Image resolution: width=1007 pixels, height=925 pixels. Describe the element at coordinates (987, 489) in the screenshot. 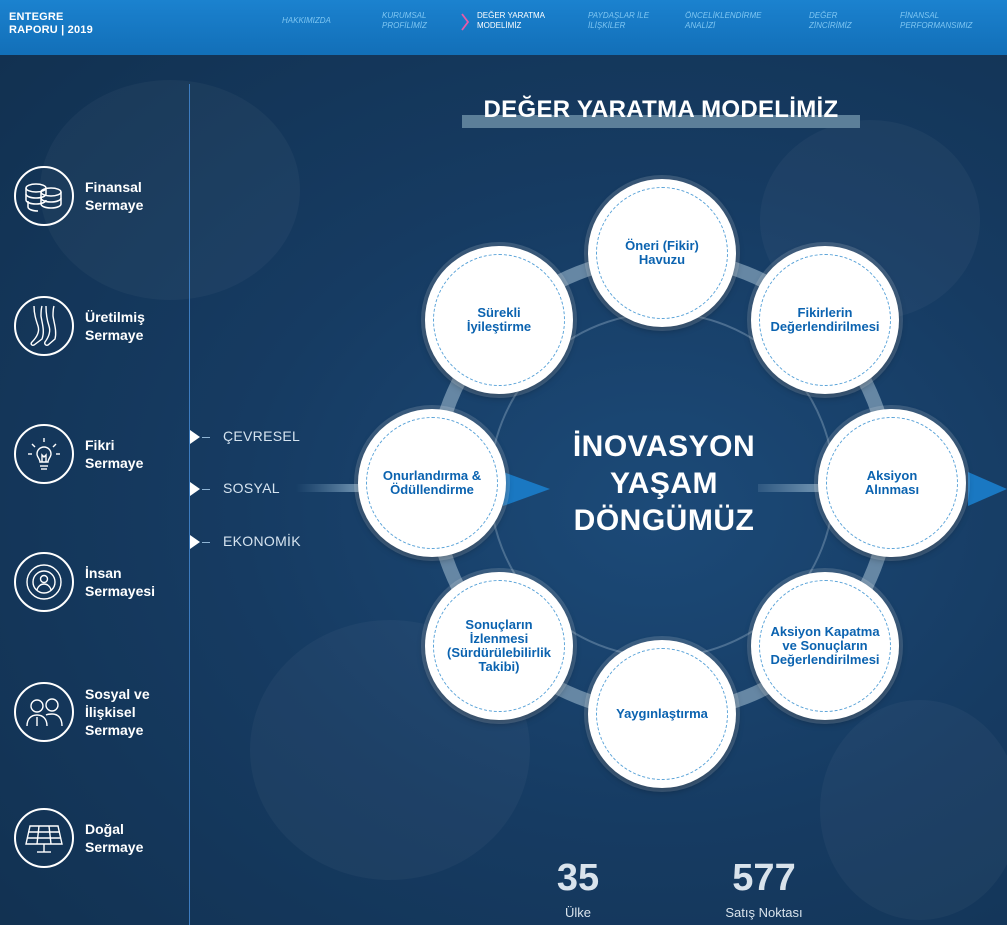

I see `right-arrow-icon` at that location.